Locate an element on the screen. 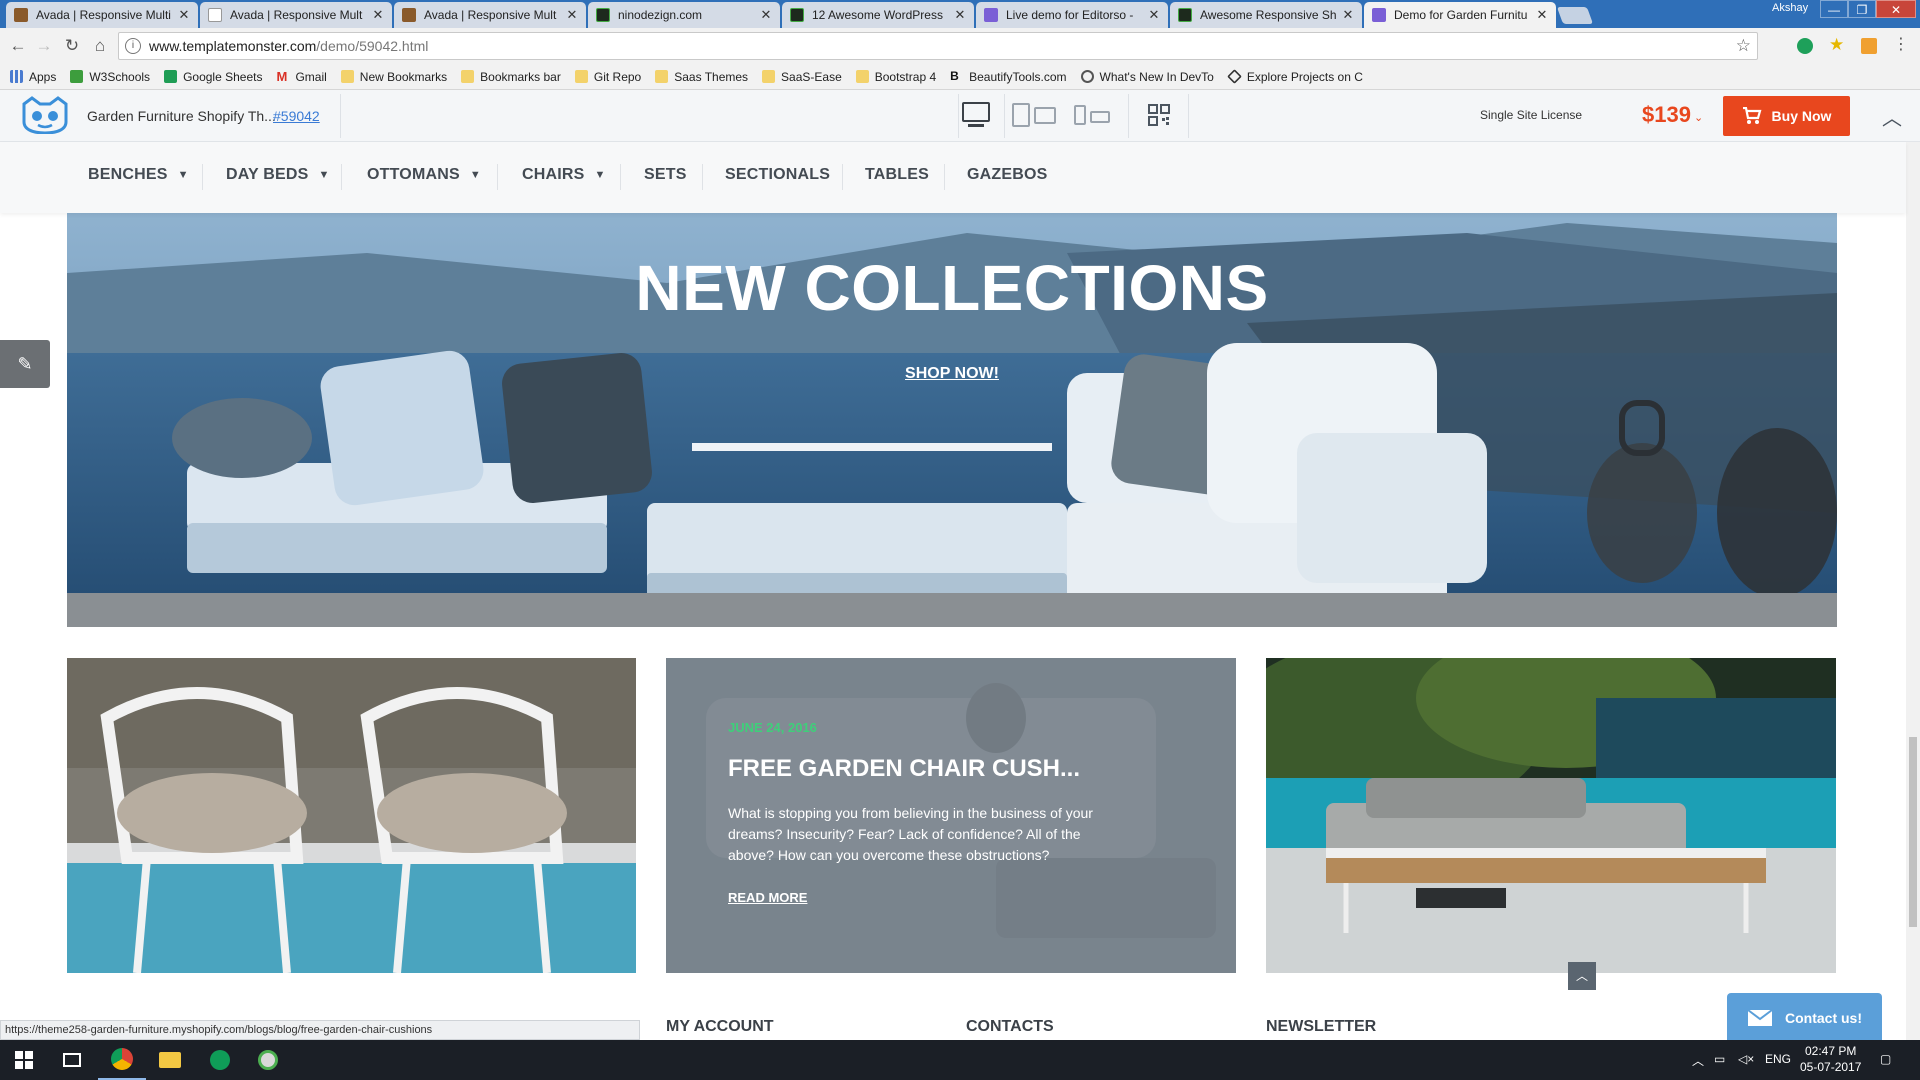 The width and height of the screenshot is (1920, 1080). chevron-down-icon: ⌄ is located at coordinates (1698, 117).